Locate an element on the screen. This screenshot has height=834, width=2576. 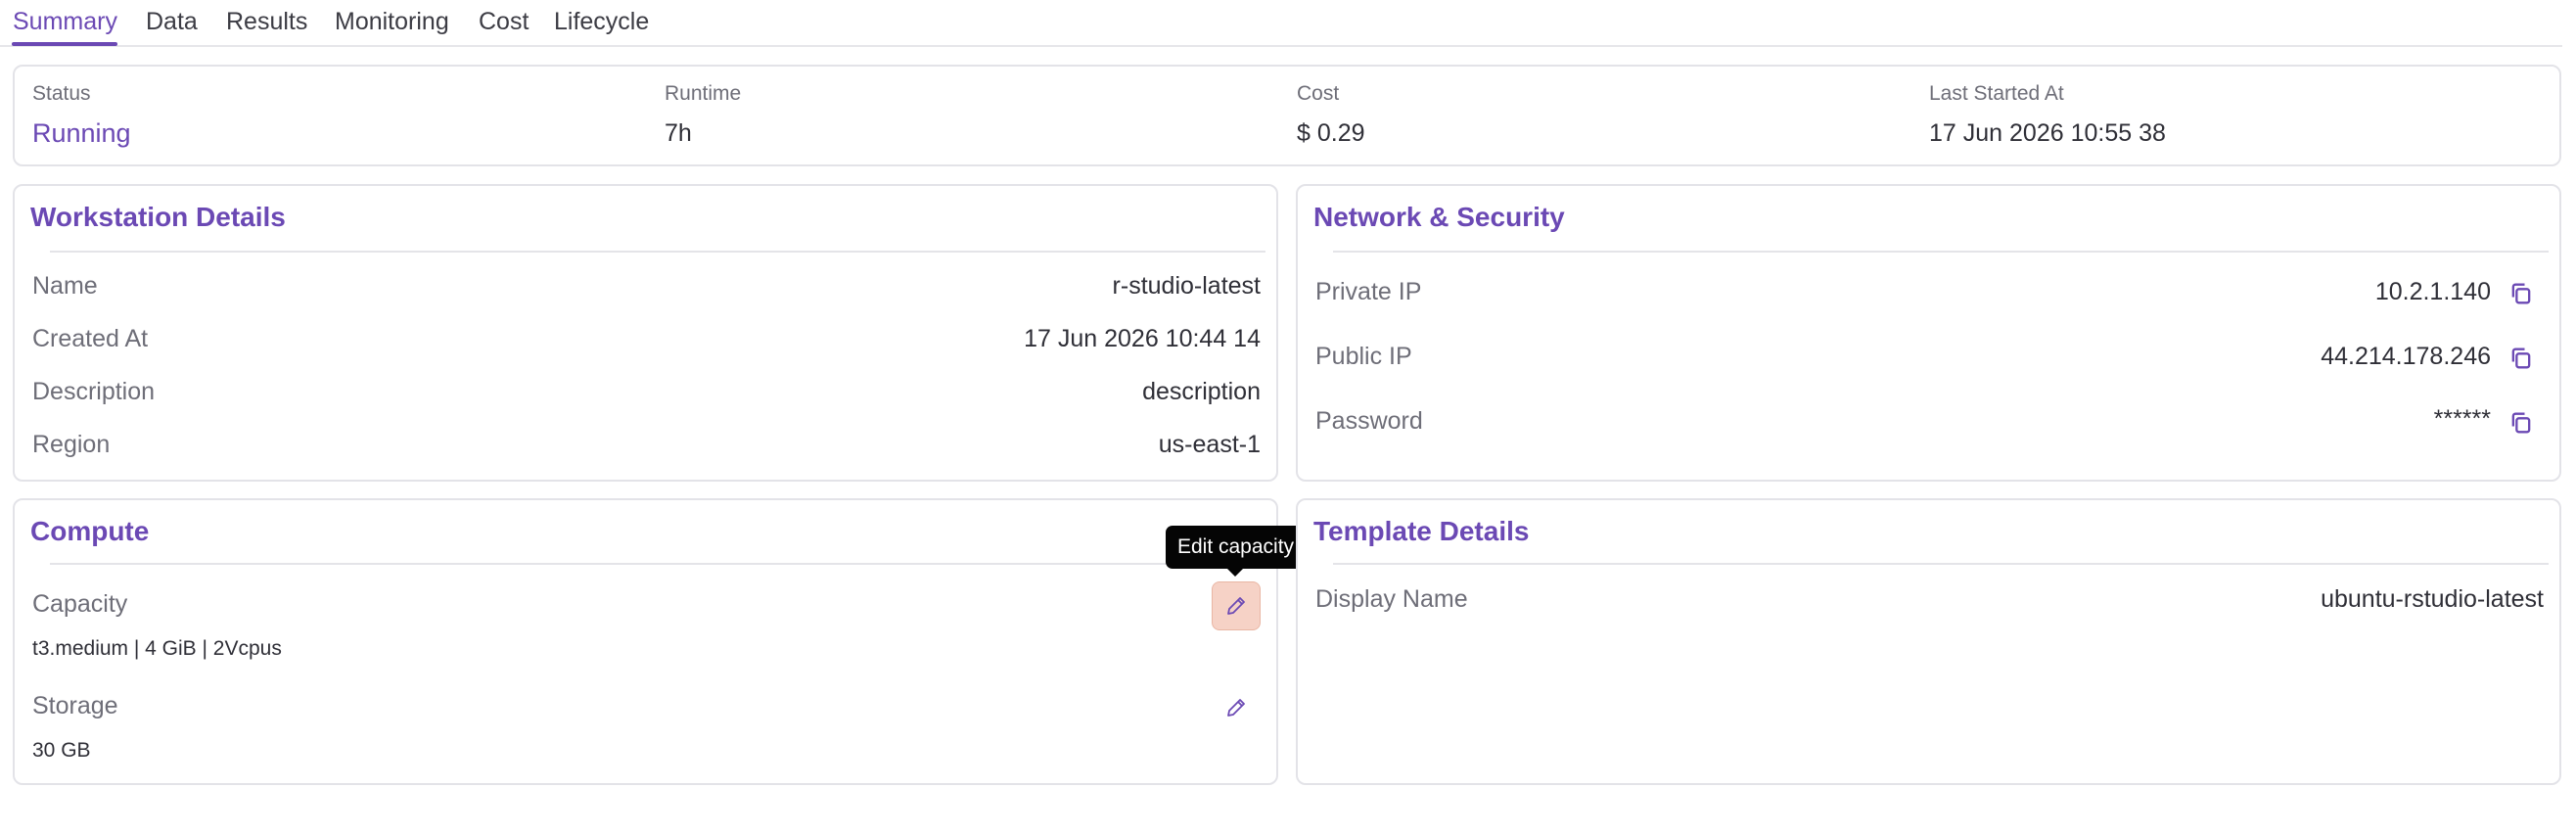
password-value: ****** is located at coordinates (2462, 419).